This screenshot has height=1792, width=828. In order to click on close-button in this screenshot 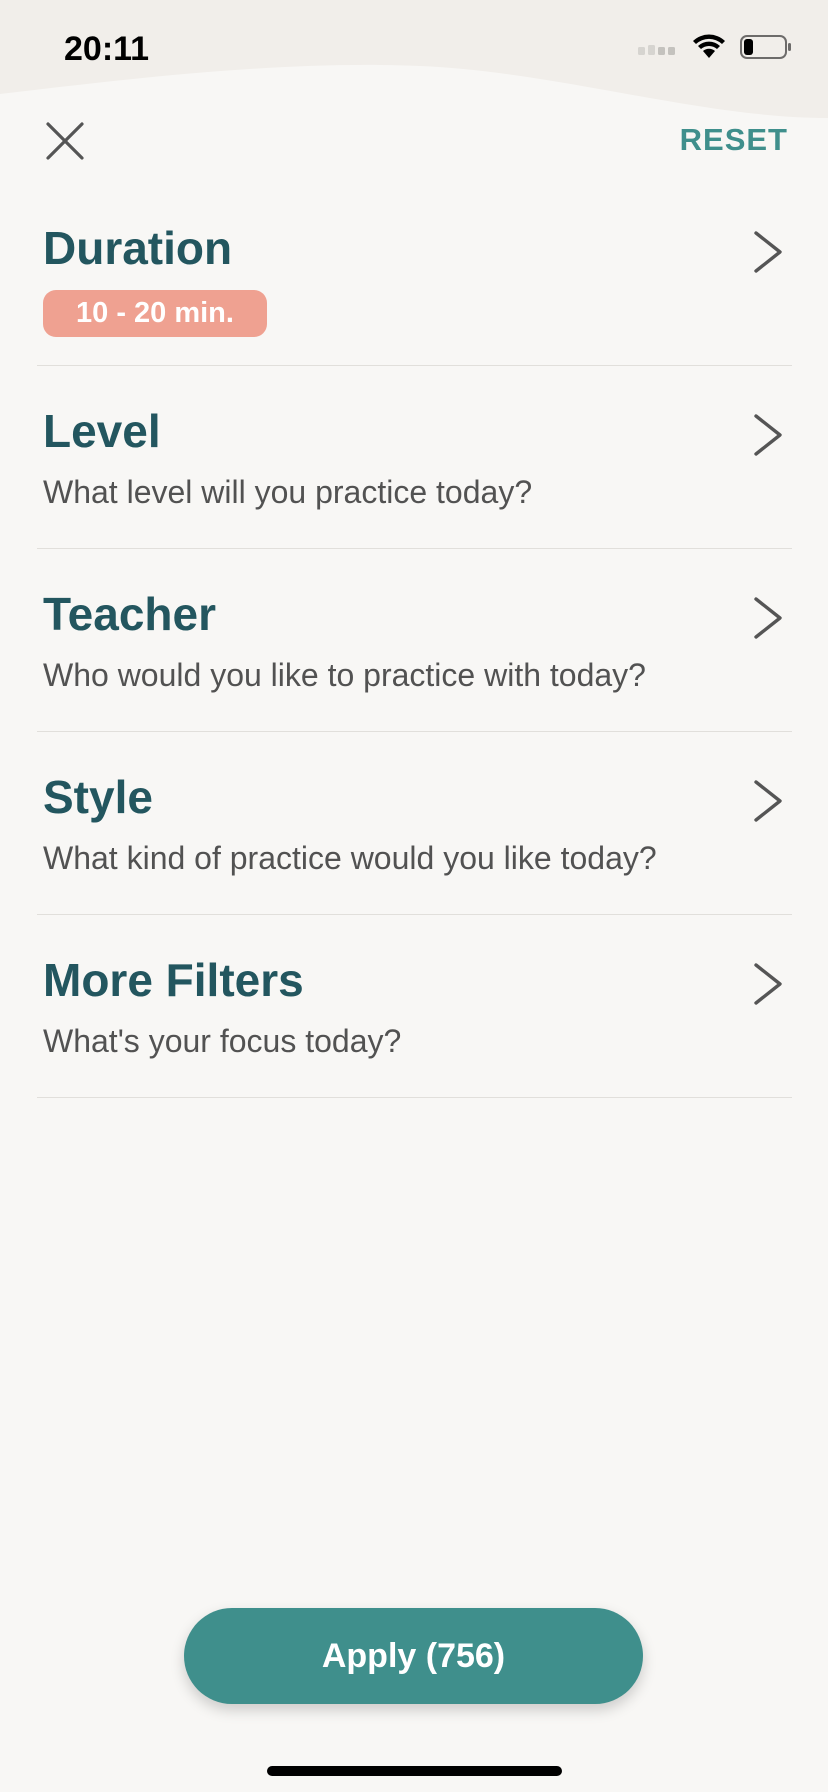, I will do `click(65, 141)`.